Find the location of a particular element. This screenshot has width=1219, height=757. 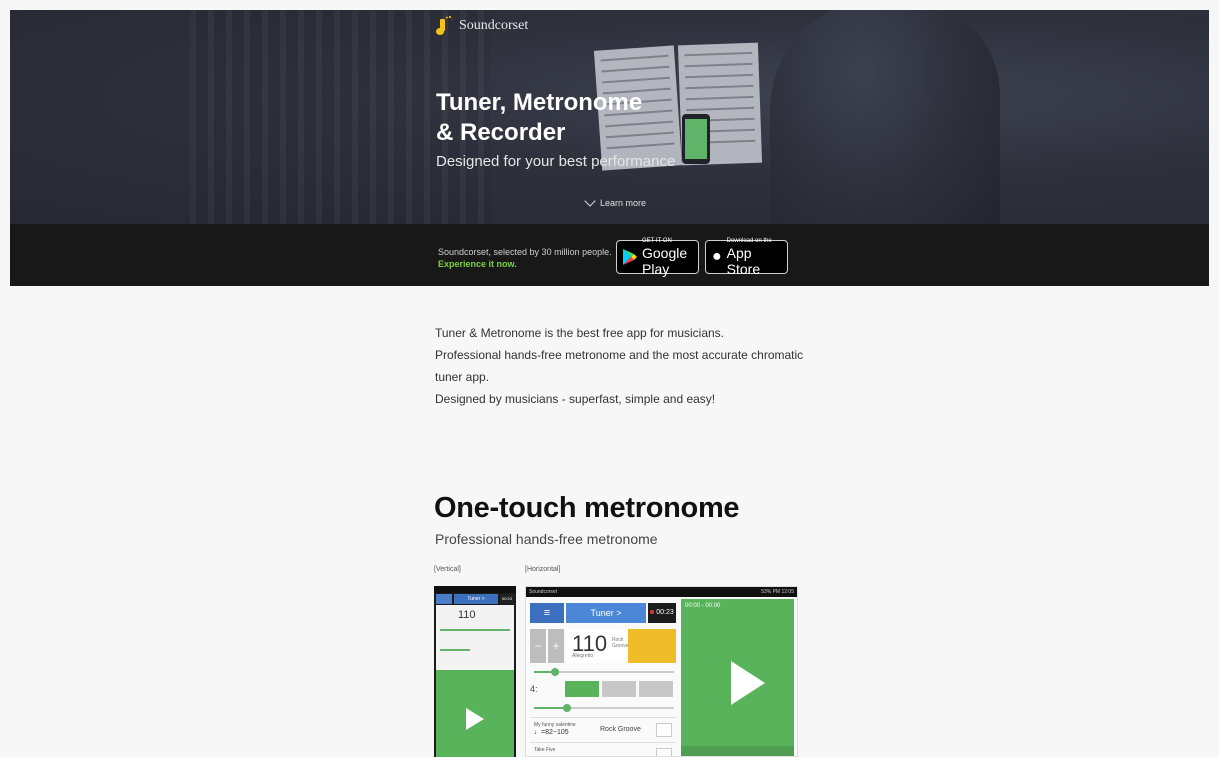

metronome-panel: 110 is located at coordinates (475, 637).